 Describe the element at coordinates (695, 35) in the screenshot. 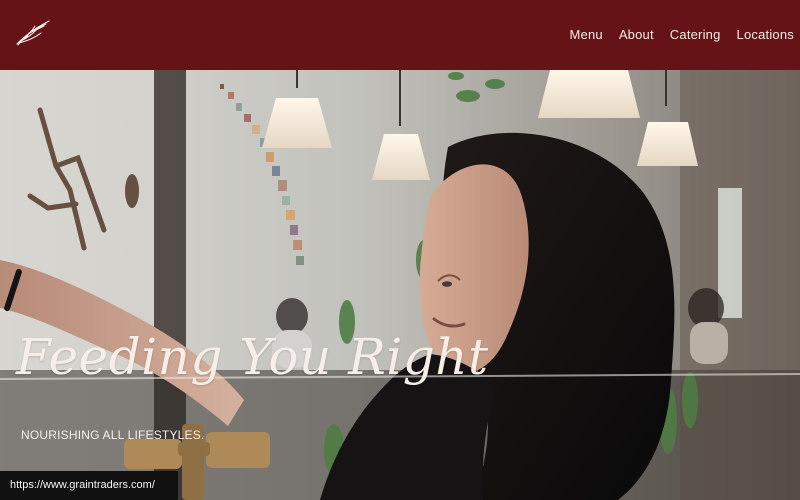

I see `nav-catering-link: Catering` at that location.